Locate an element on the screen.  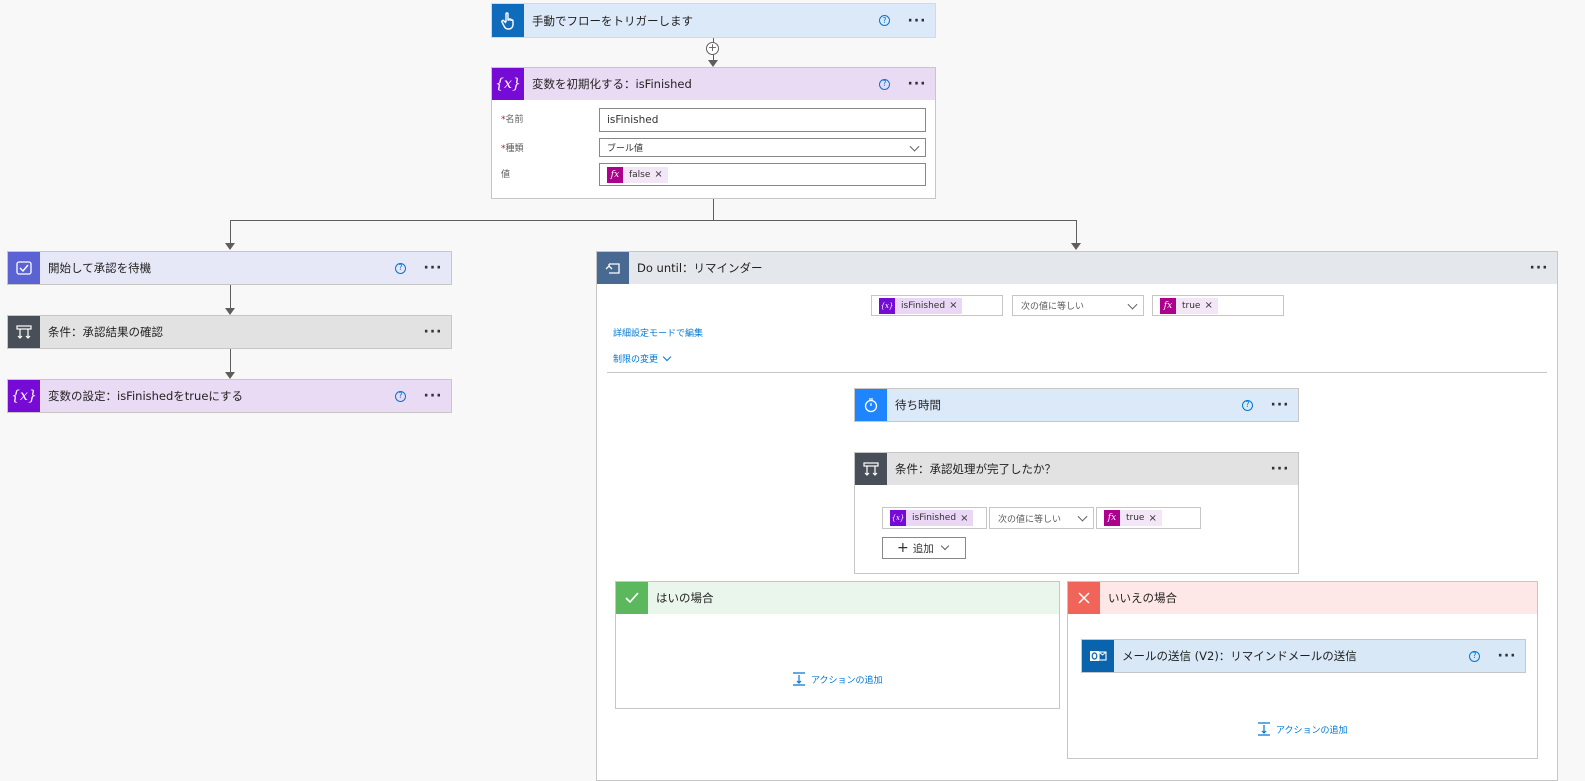
approval-header: 開始して承認を待機 ? ··· is located at coordinates (229, 268).